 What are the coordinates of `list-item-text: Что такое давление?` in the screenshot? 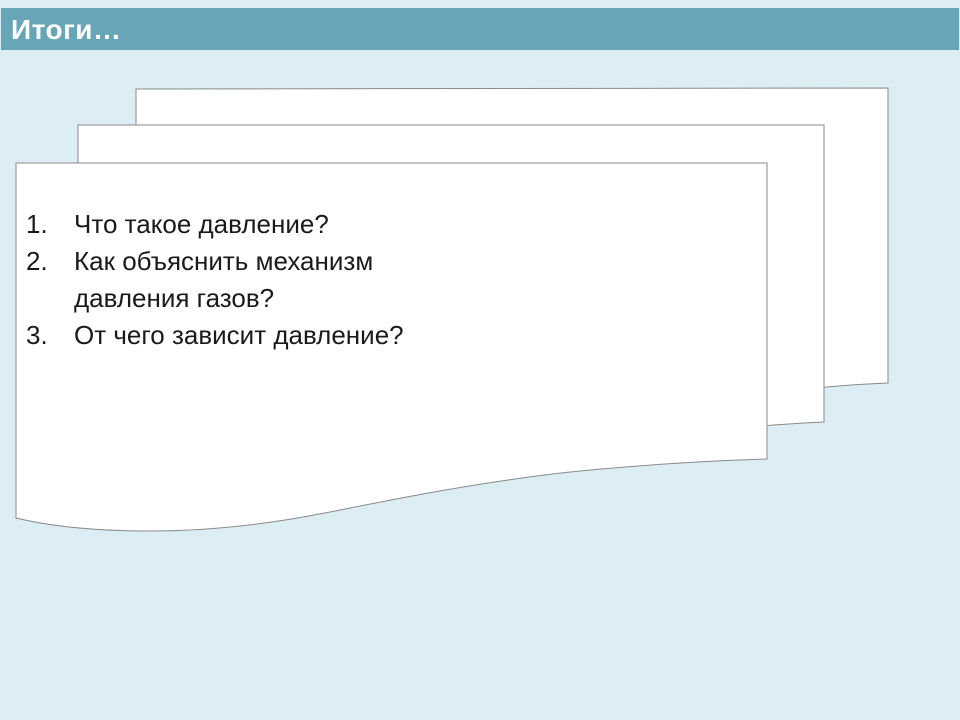 It's located at (201, 224).